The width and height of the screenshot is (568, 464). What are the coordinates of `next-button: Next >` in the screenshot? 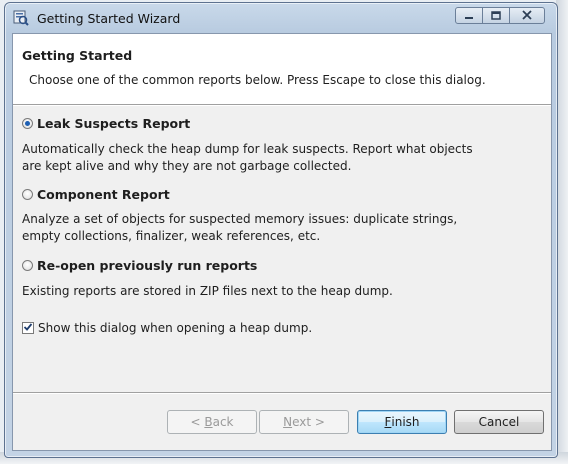 It's located at (304, 422).